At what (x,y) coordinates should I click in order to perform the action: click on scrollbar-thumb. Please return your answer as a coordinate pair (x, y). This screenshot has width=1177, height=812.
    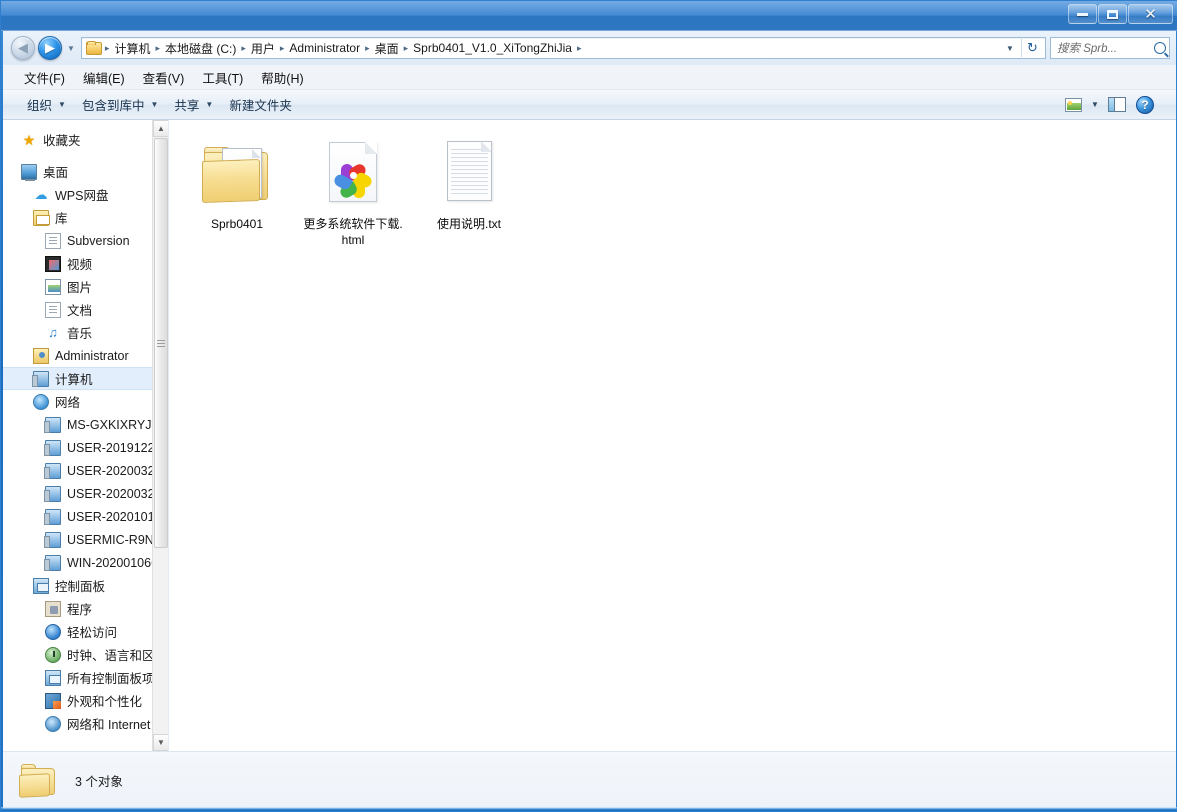
    Looking at the image, I should click on (161, 343).